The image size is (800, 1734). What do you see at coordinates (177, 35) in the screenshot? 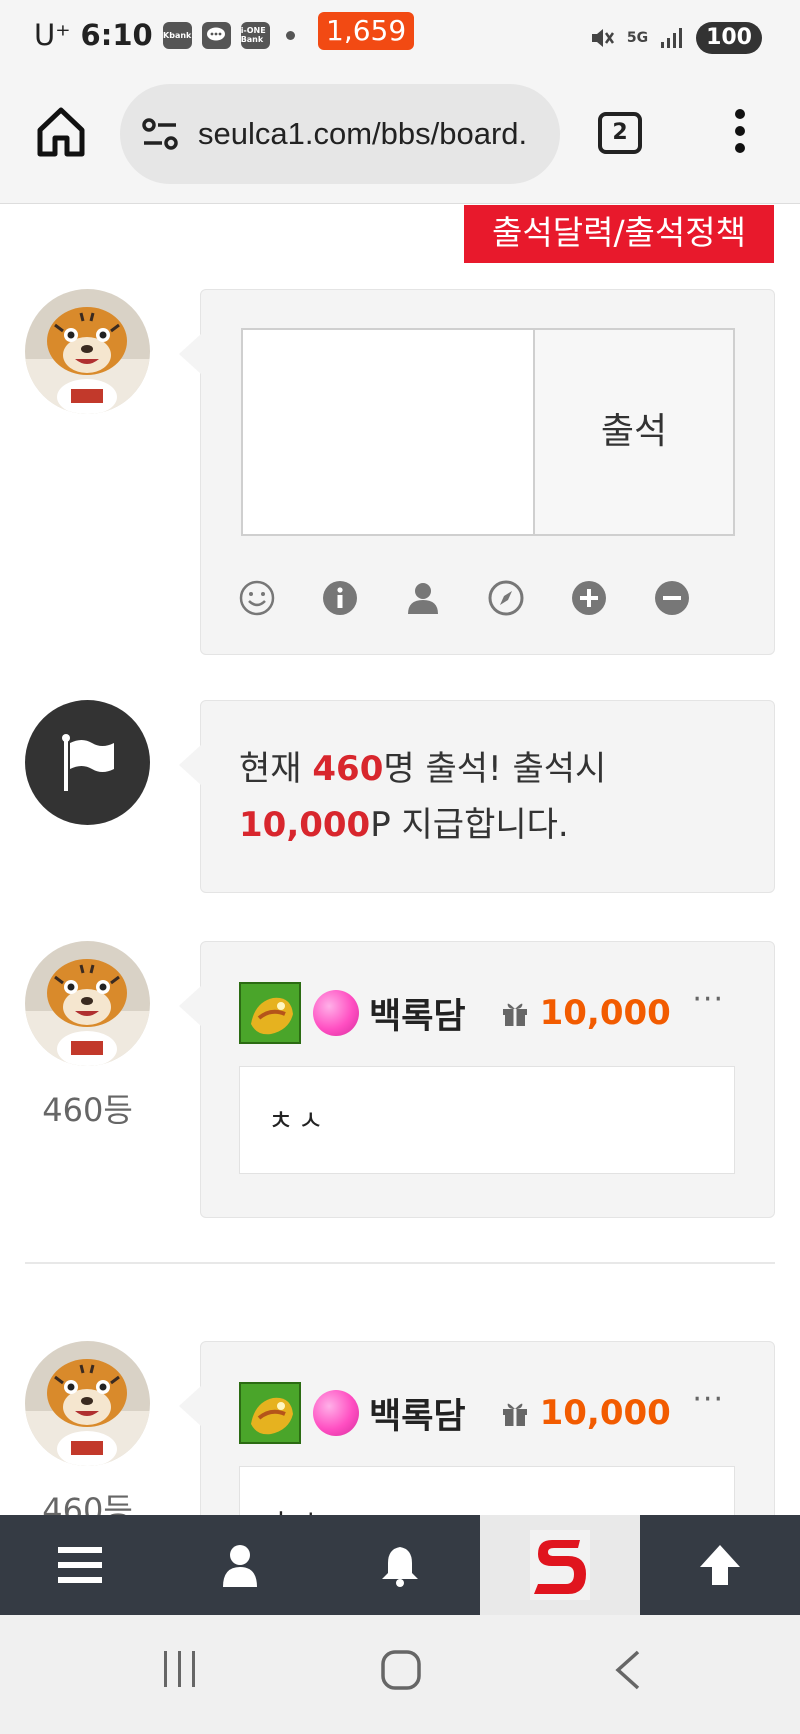
I see `kbank-notification-icon: Kbank` at bounding box center [177, 35].